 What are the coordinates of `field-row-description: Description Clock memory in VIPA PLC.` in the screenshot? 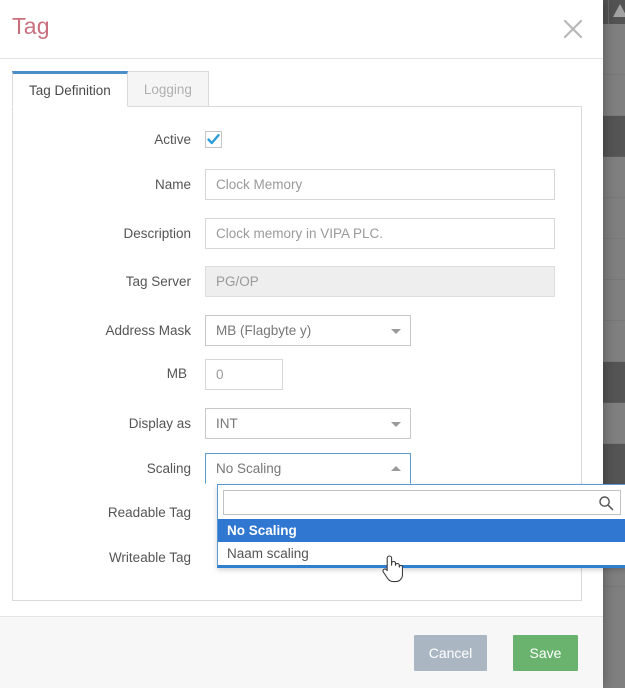 It's located at (297, 233).